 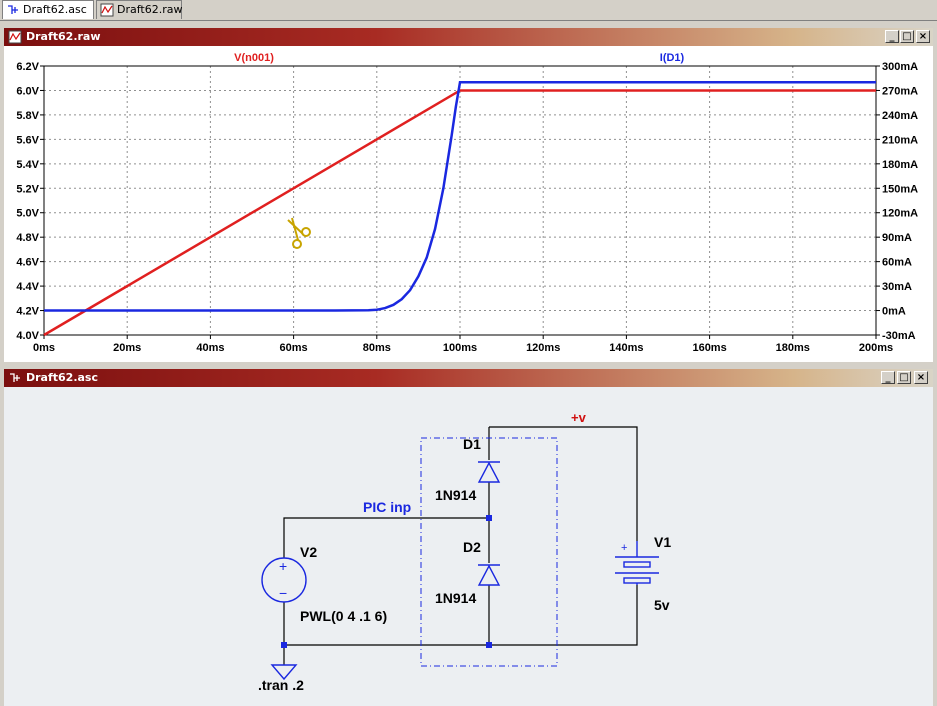 I want to click on series-legend-label: V(n001), so click(x=254, y=58).